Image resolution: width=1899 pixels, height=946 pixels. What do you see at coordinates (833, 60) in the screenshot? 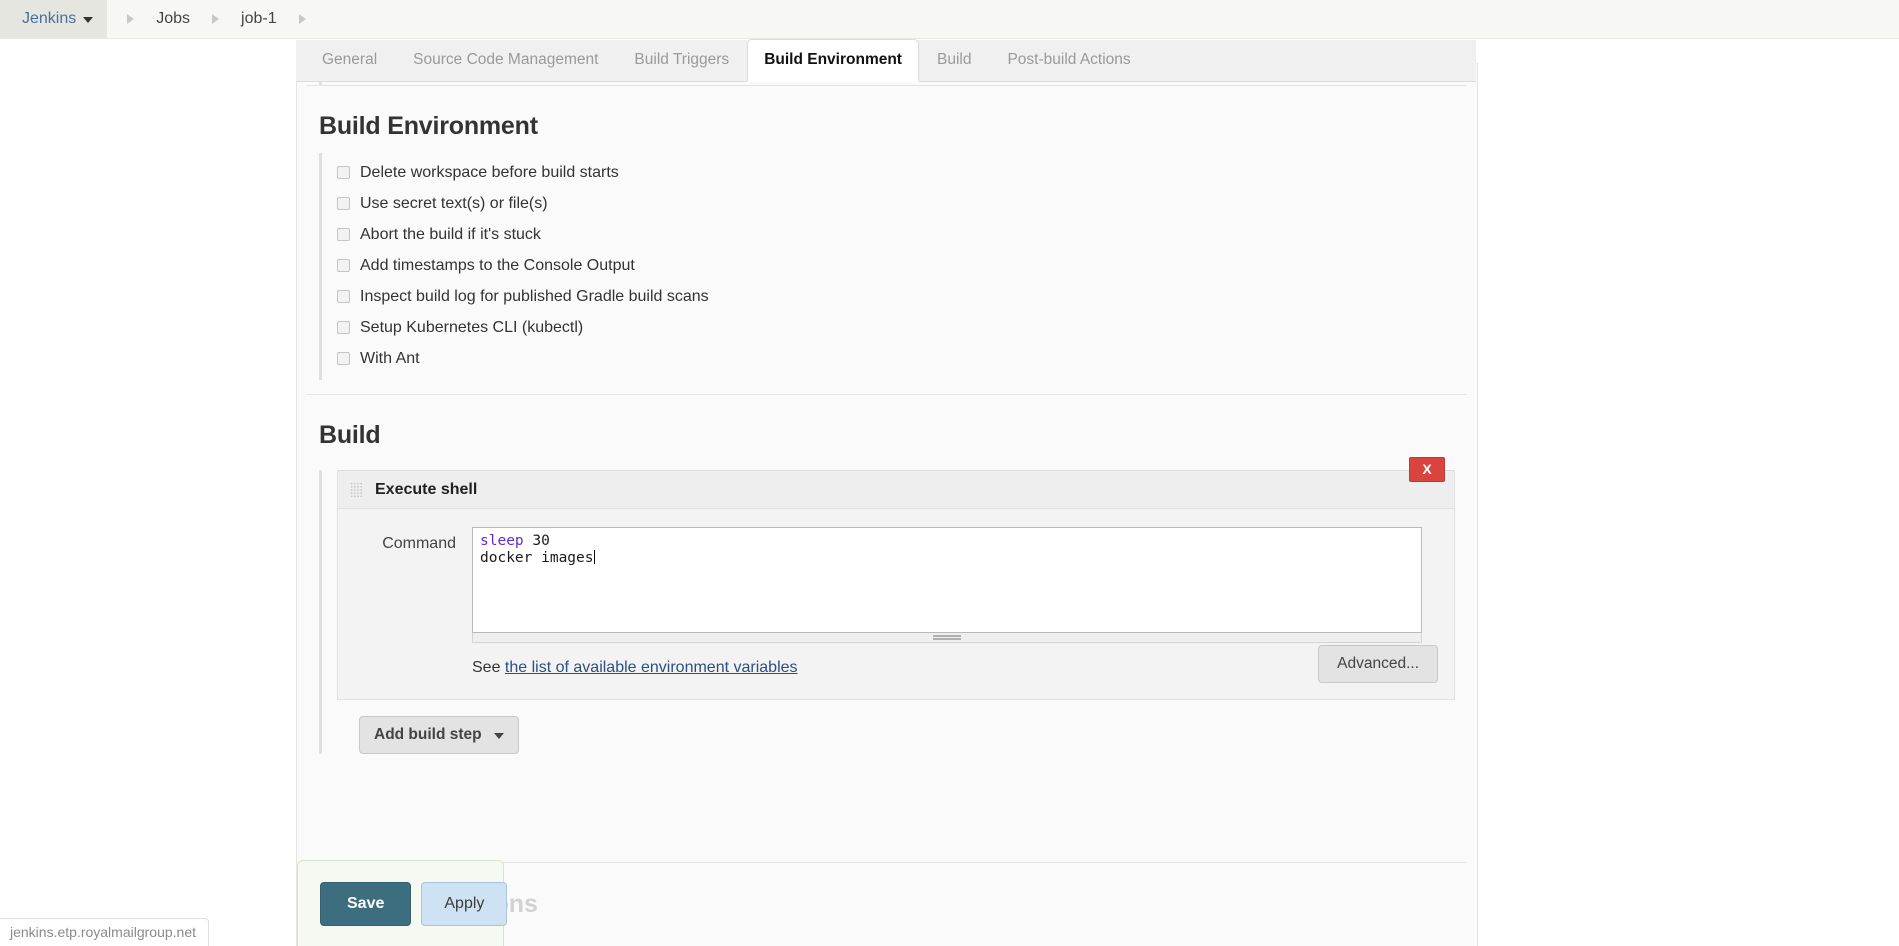
I see `tab-build-environment: Build Environment` at bounding box center [833, 60].